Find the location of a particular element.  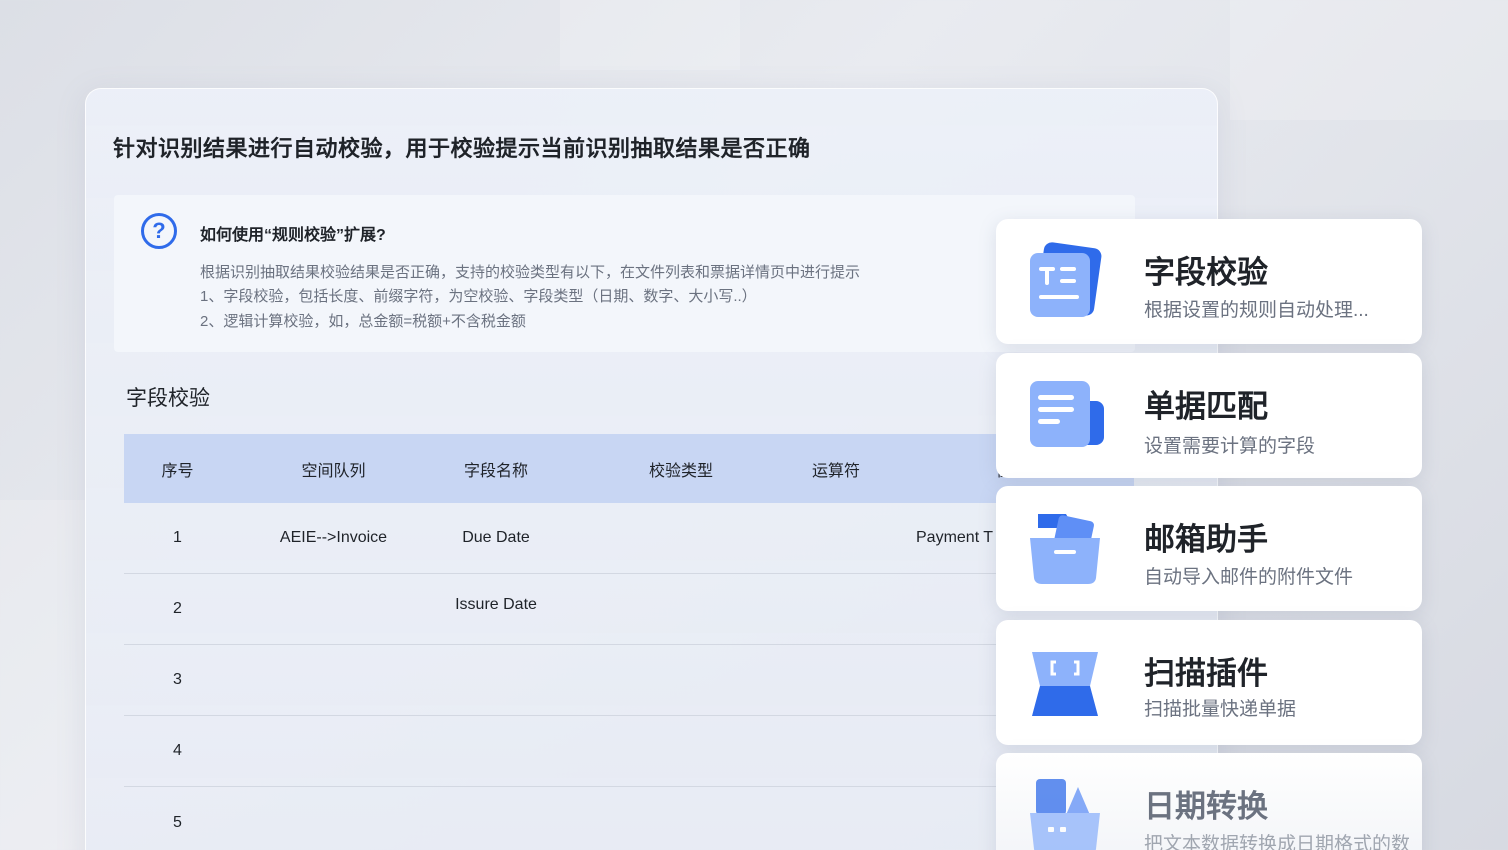

feature-title: 单据匹配 is located at coordinates (1206, 406).